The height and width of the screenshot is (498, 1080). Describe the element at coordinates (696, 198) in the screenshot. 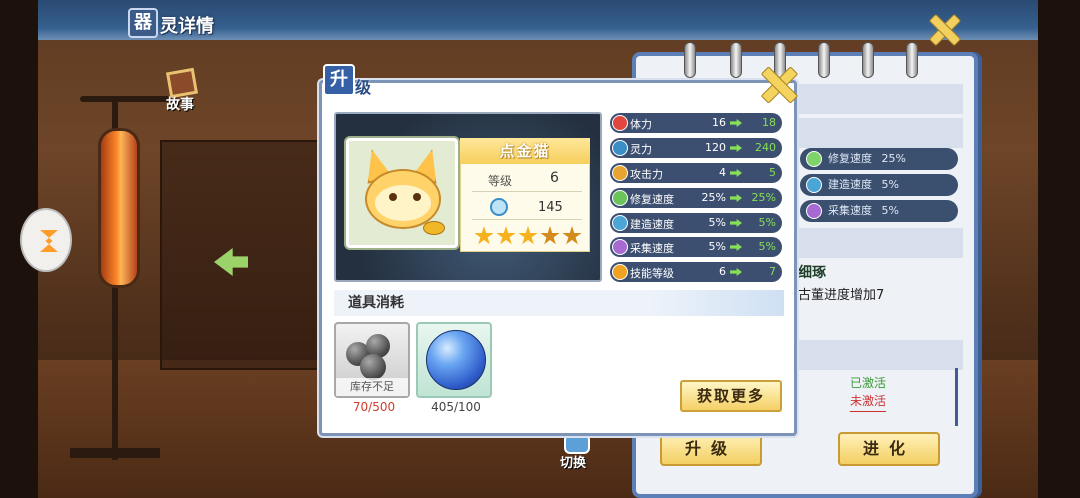

I see `stat-row: 修复速度 25% 25%` at that location.